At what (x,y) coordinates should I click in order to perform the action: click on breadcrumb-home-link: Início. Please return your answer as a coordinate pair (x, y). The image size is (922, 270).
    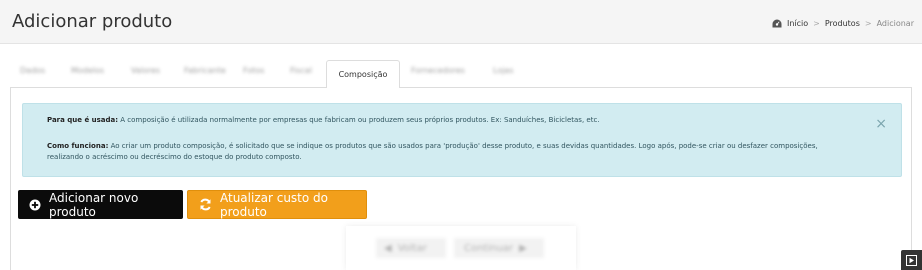
    Looking at the image, I should click on (797, 23).